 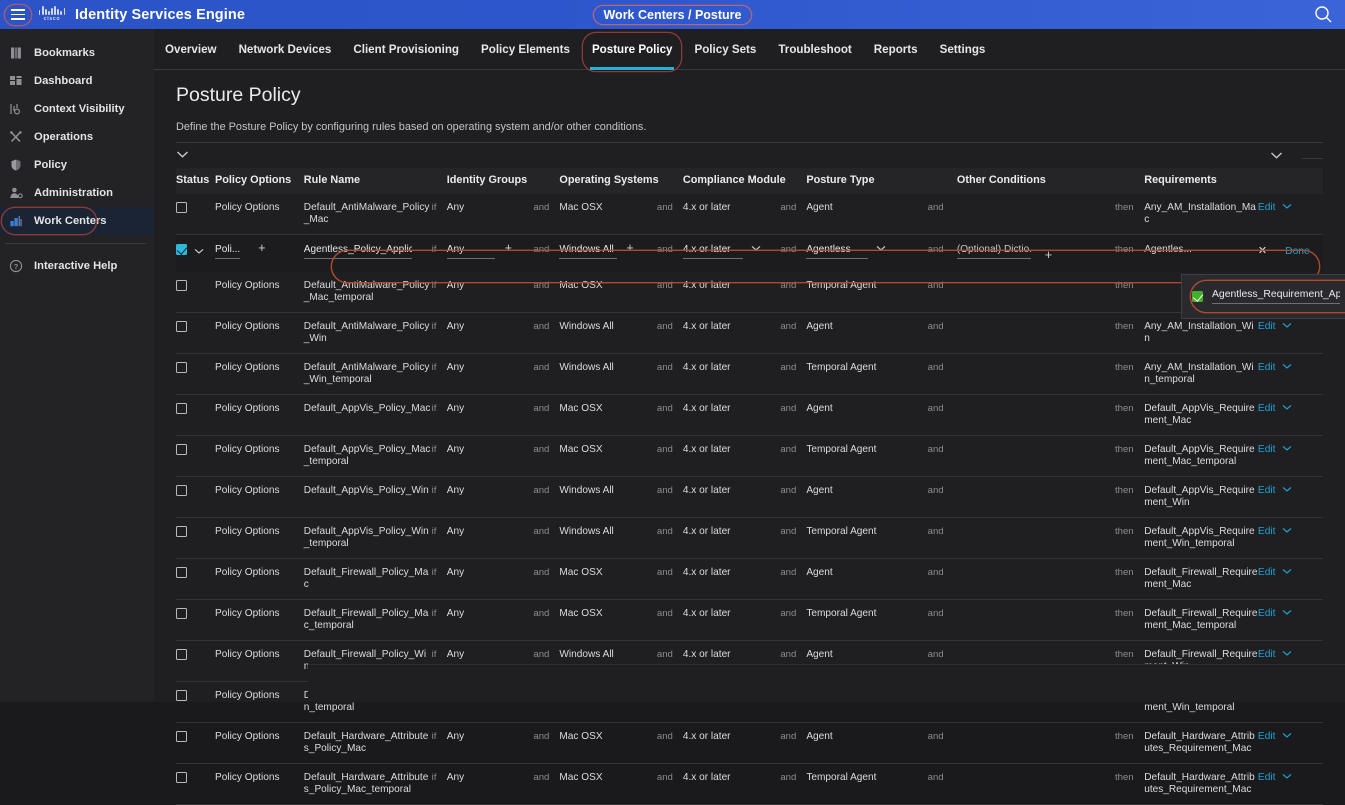 I want to click on add-os-plus-icon: +, so click(x=629, y=248).